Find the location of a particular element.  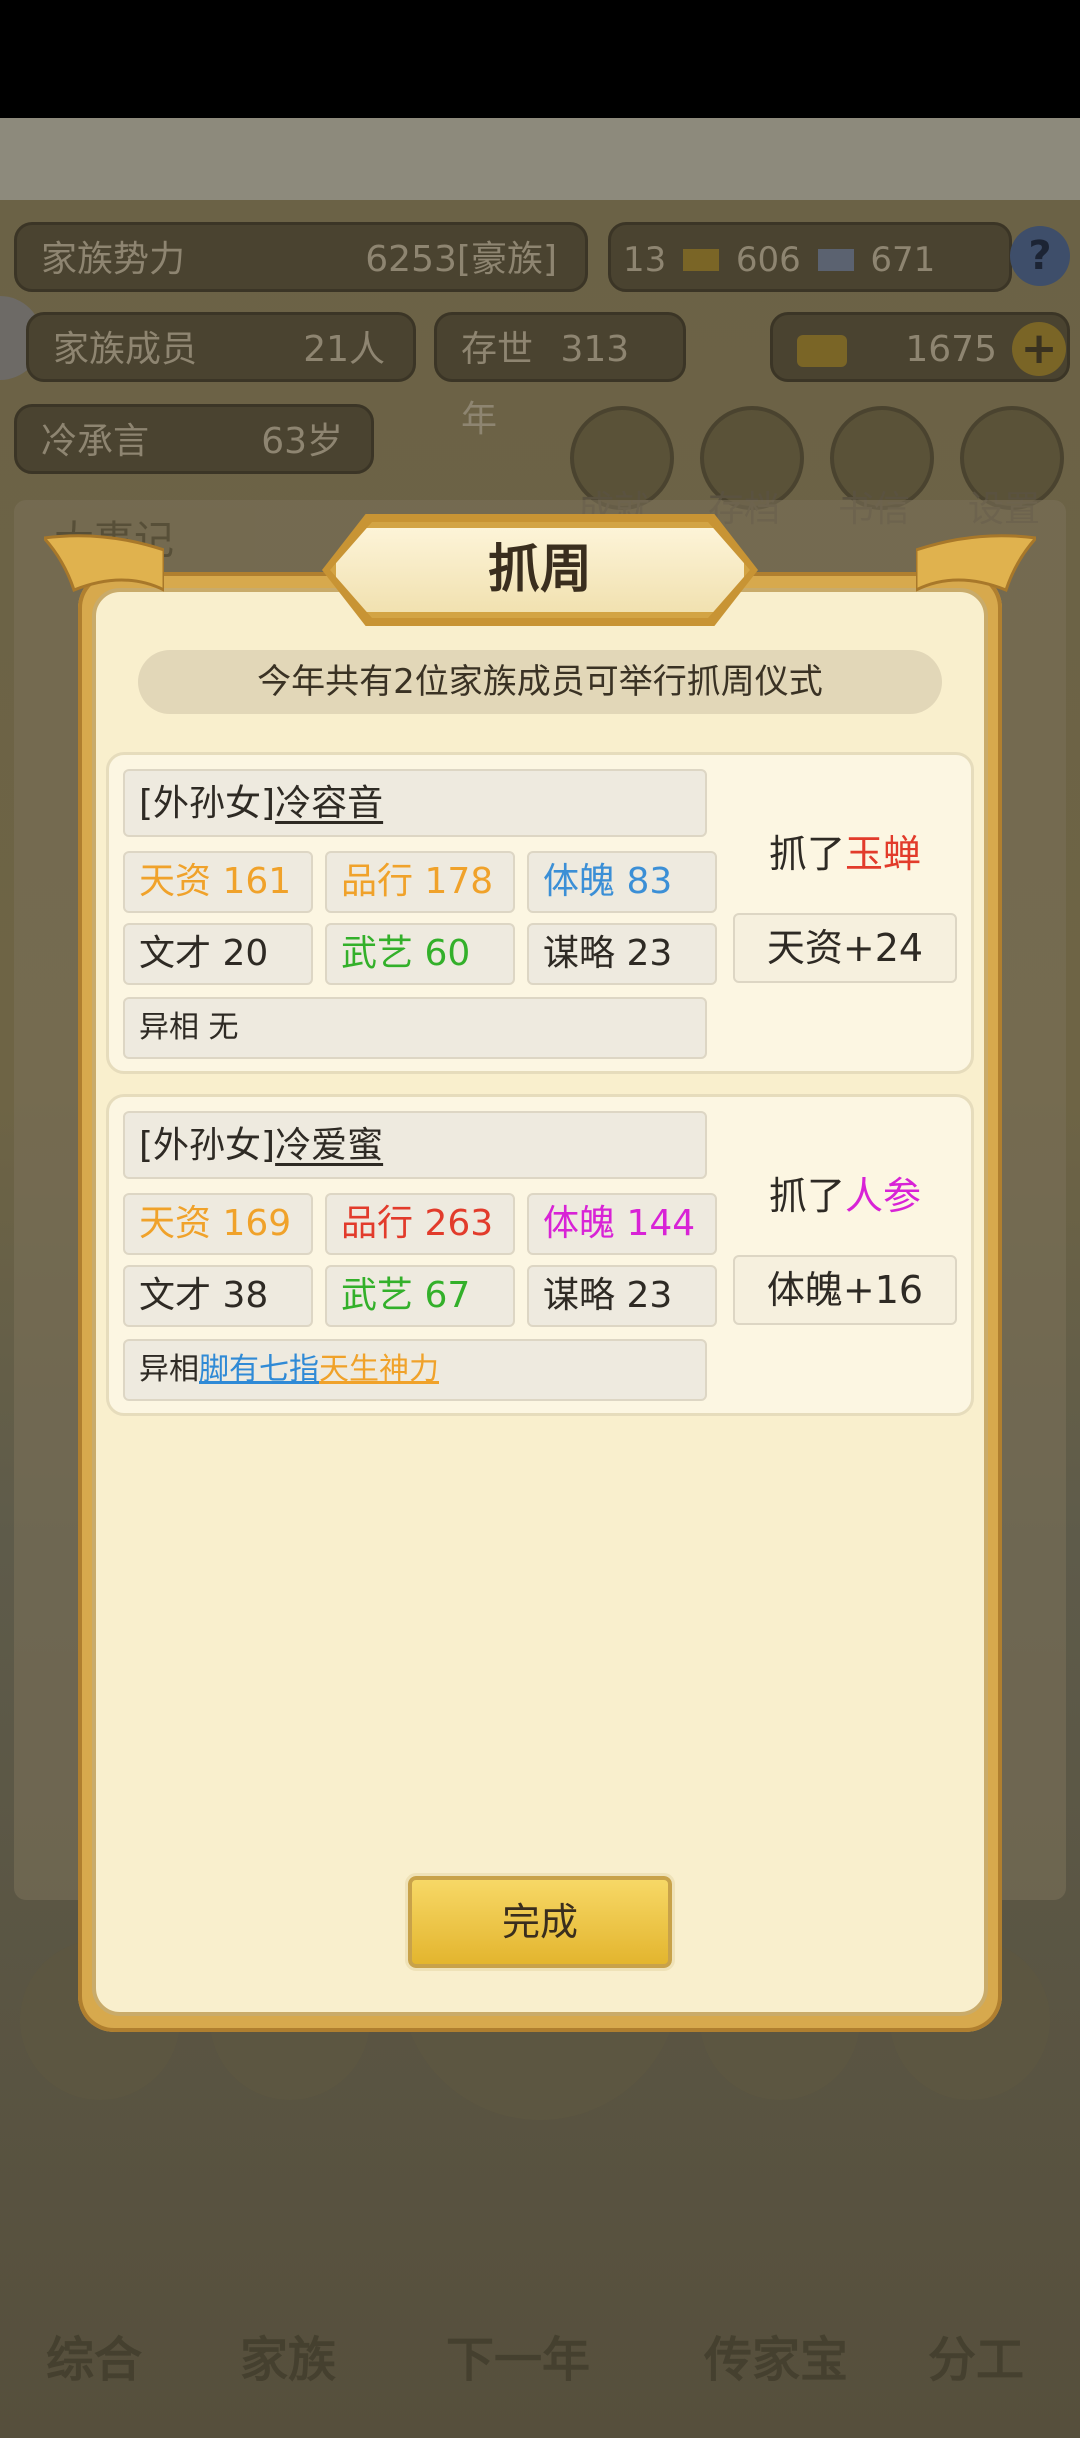

app-top-bar is located at coordinates (540, 159).